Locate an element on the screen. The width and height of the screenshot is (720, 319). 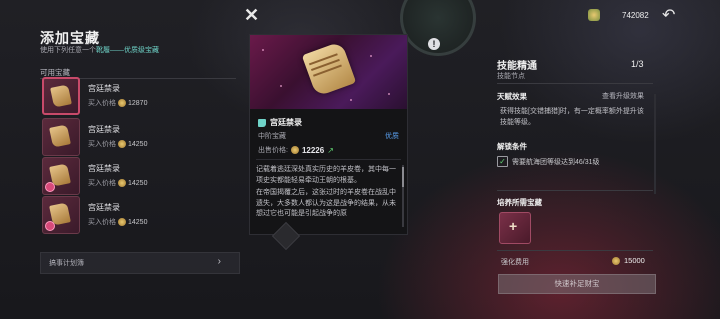
currency-display: 742082 is located at coordinates (618, 15).